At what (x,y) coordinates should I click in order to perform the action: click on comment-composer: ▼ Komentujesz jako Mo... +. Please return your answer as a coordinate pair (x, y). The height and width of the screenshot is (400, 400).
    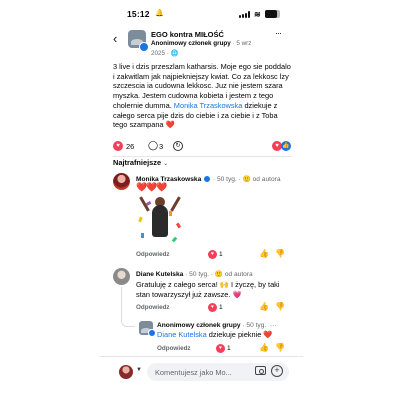
    Looking at the image, I should click on (201, 372).